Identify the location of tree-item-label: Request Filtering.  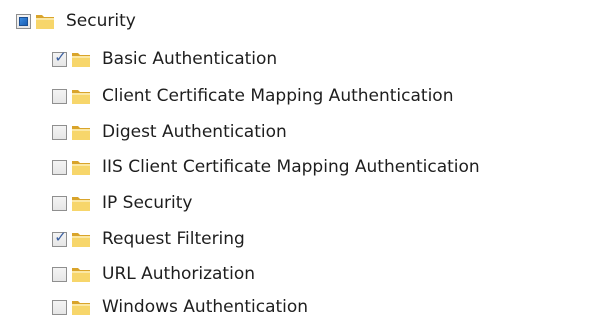
(173, 239).